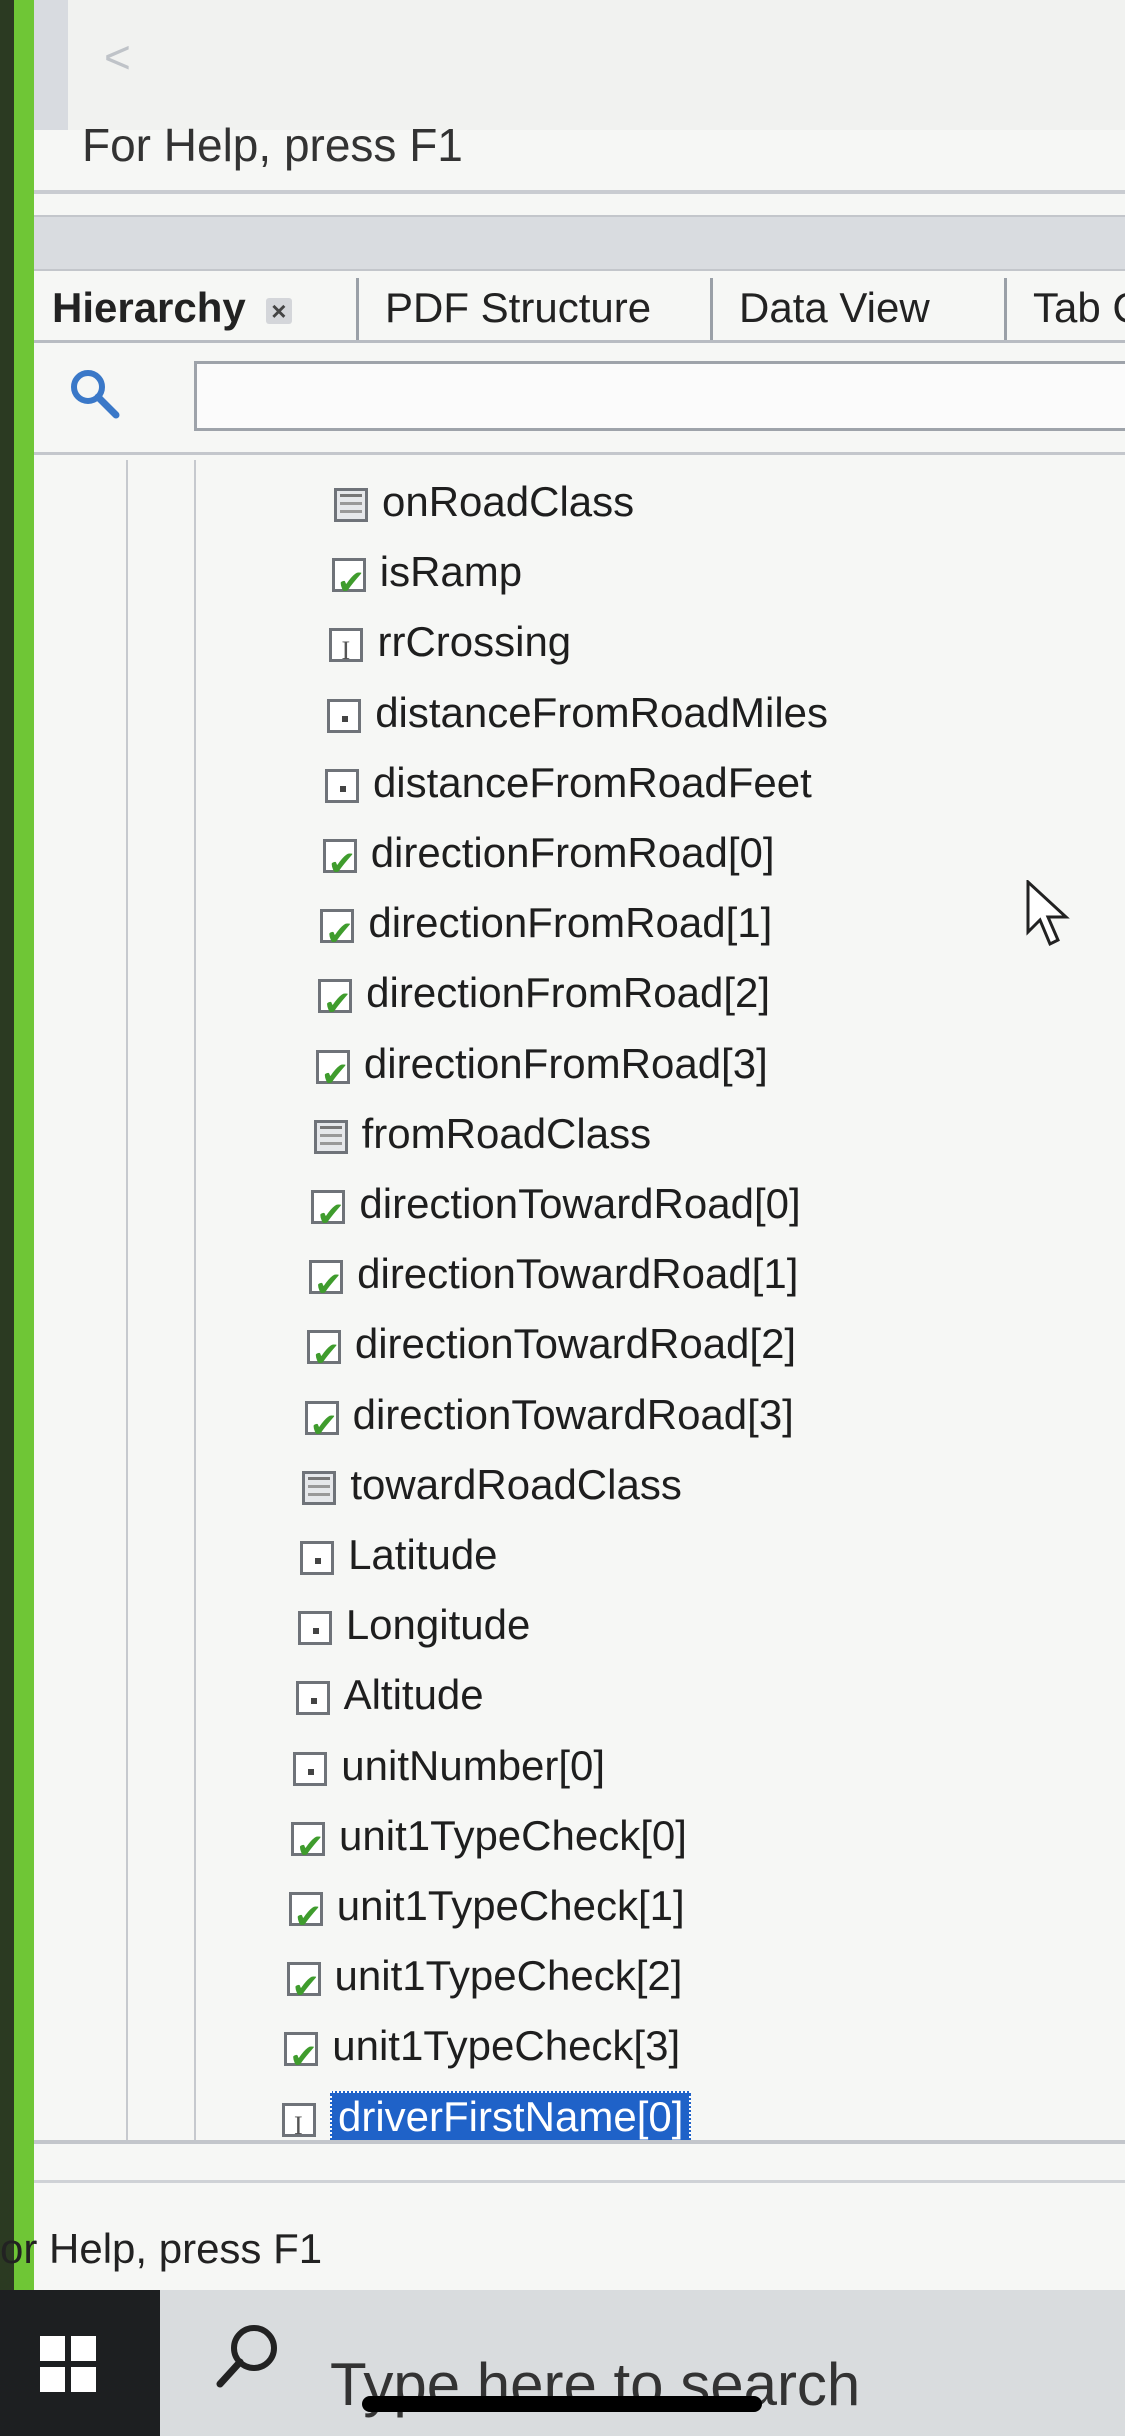  What do you see at coordinates (516, 1484) in the screenshot?
I see `tree-item-label: towardRoadClass` at bounding box center [516, 1484].